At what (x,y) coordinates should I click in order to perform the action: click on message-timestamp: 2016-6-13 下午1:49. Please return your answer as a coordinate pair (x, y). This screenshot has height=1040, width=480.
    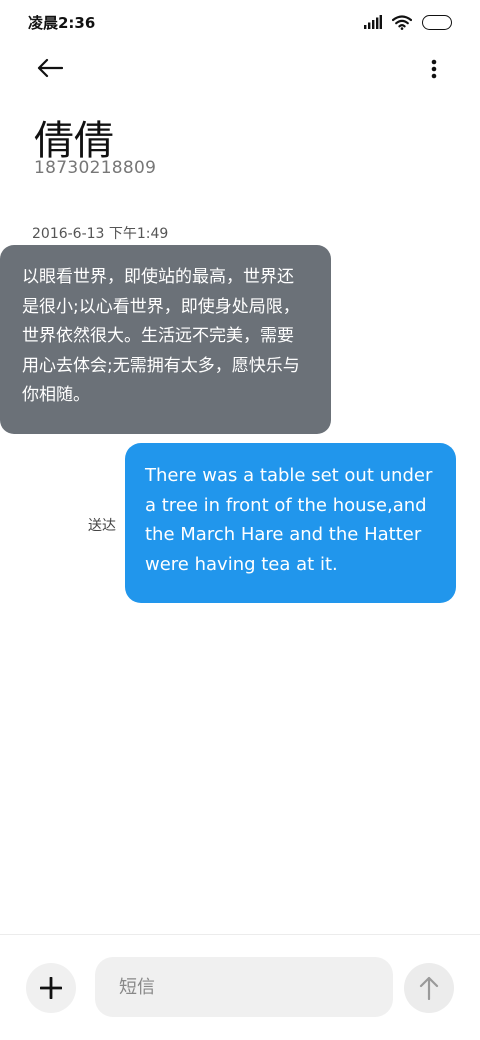
    Looking at the image, I should click on (100, 234).